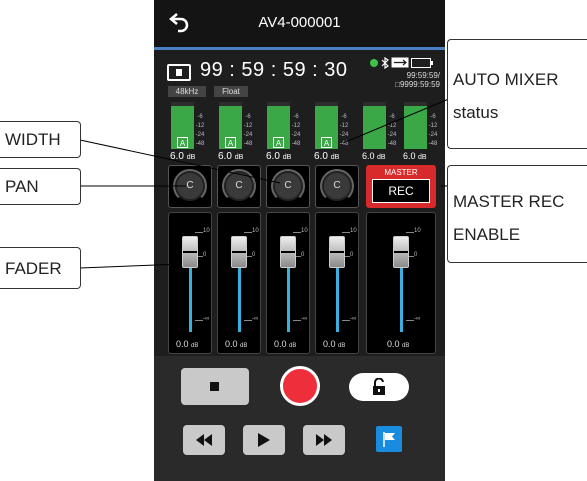  I want to click on fader-label: FADER, so click(33, 268).